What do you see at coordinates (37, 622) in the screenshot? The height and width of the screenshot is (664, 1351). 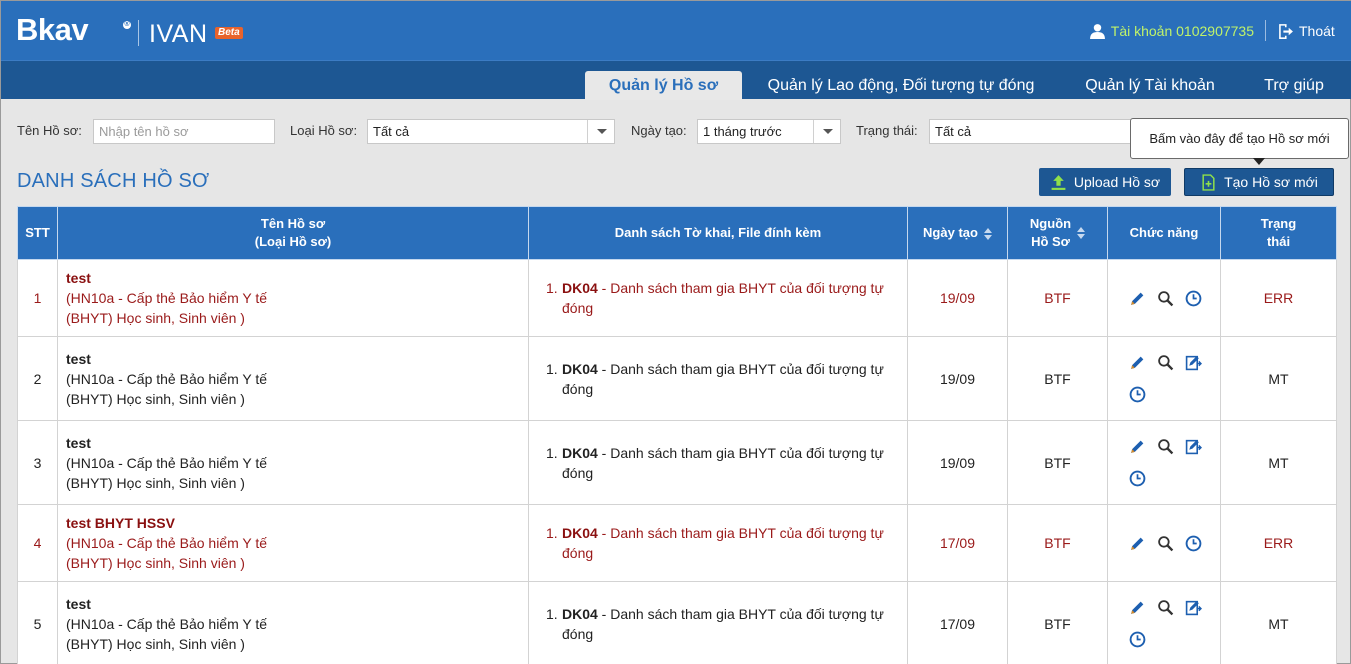 I see `row-stt: 5` at bounding box center [37, 622].